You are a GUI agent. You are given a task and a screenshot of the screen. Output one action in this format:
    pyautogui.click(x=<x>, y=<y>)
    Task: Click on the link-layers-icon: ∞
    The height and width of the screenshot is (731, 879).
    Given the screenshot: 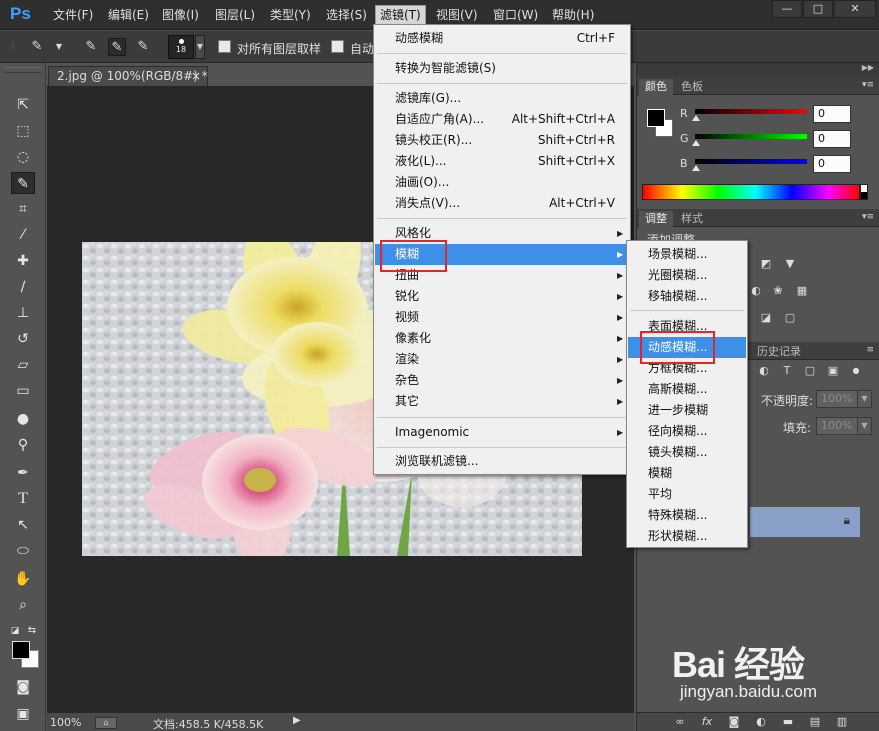 What is the action you would take?
    pyautogui.click(x=680, y=722)
    